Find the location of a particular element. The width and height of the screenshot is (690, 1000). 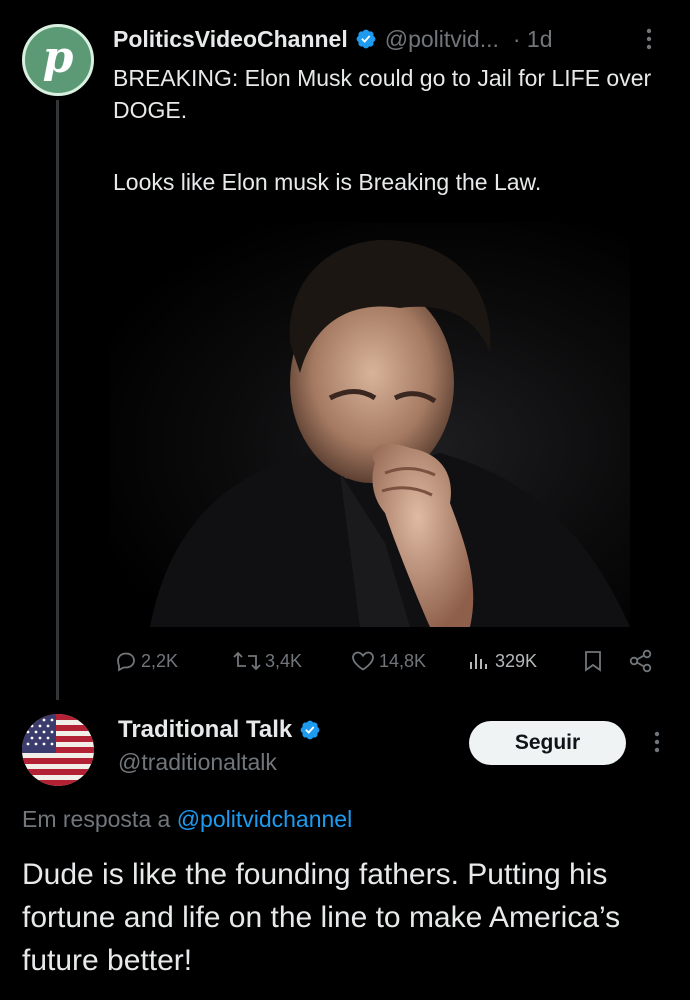

reply-context: Em resposta a @politvidchannel is located at coordinates (187, 819).